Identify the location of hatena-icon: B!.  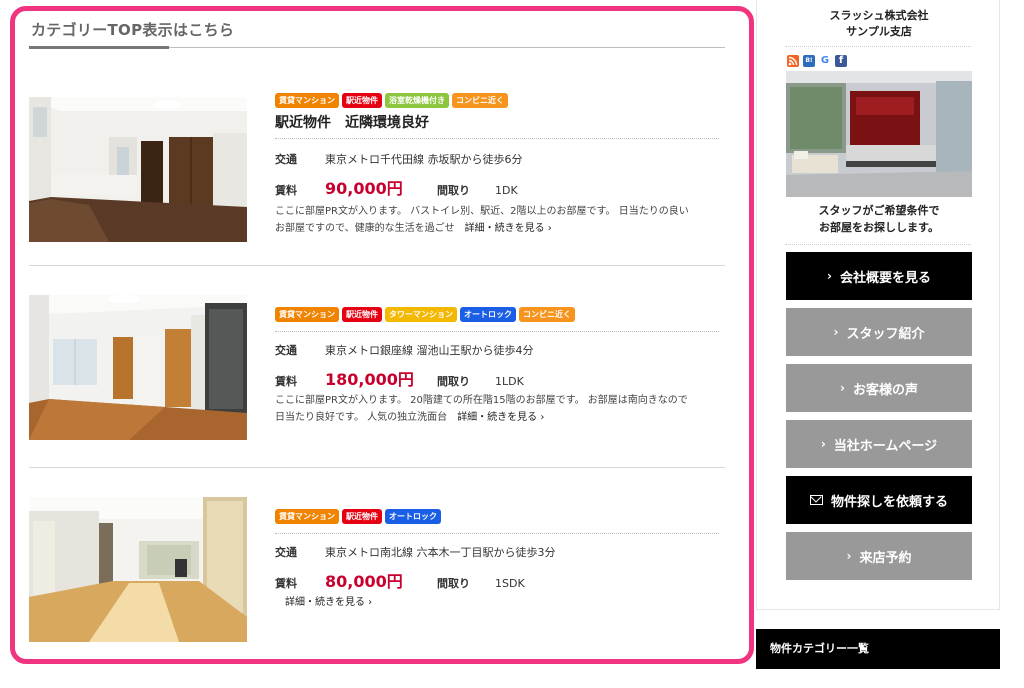
(809, 61).